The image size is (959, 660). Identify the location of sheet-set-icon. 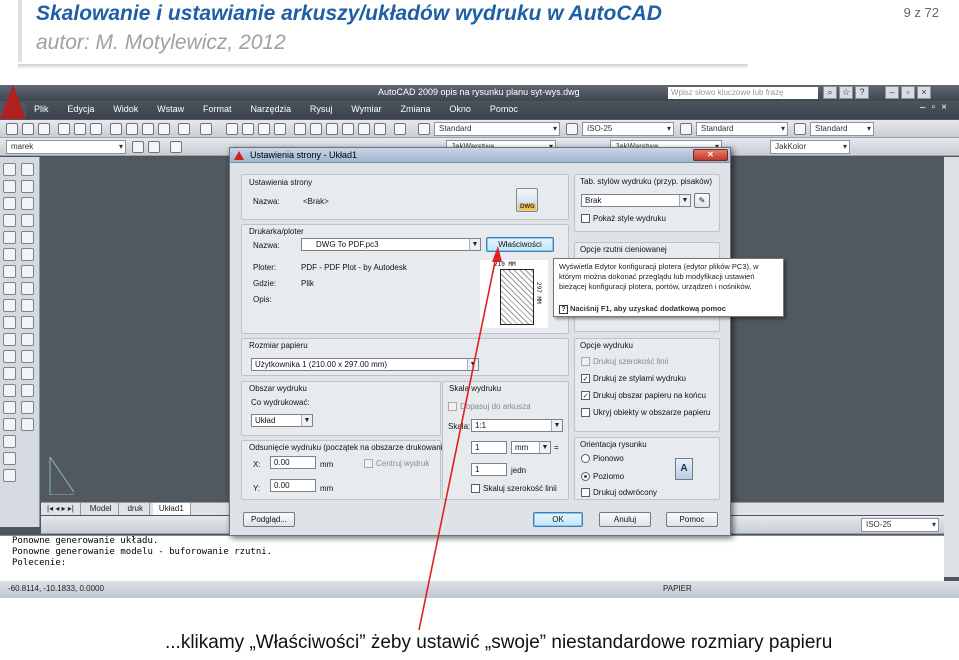
(348, 129).